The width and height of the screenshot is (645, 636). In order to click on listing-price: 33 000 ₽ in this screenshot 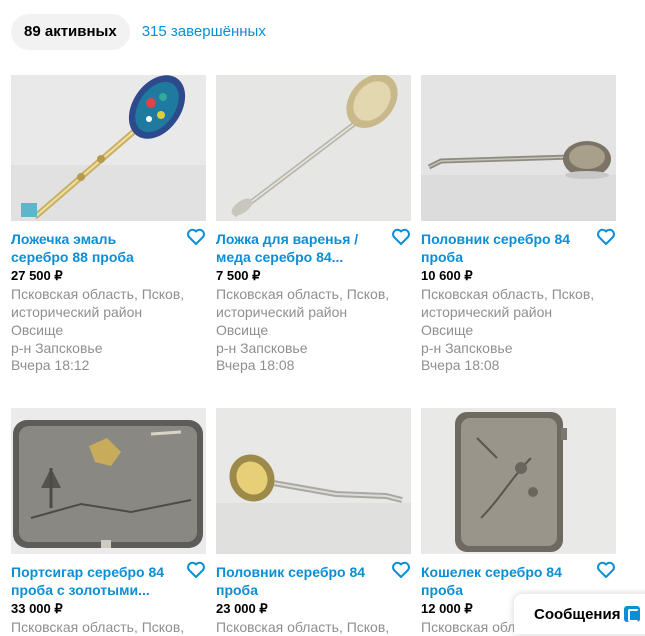, I will do `click(37, 608)`.